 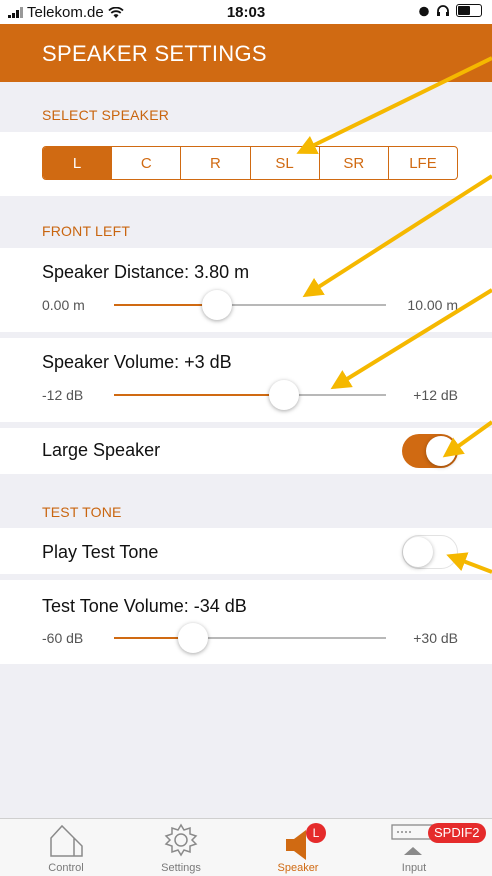 What do you see at coordinates (101, 450) in the screenshot?
I see `large-speaker-label: Large Speaker` at bounding box center [101, 450].